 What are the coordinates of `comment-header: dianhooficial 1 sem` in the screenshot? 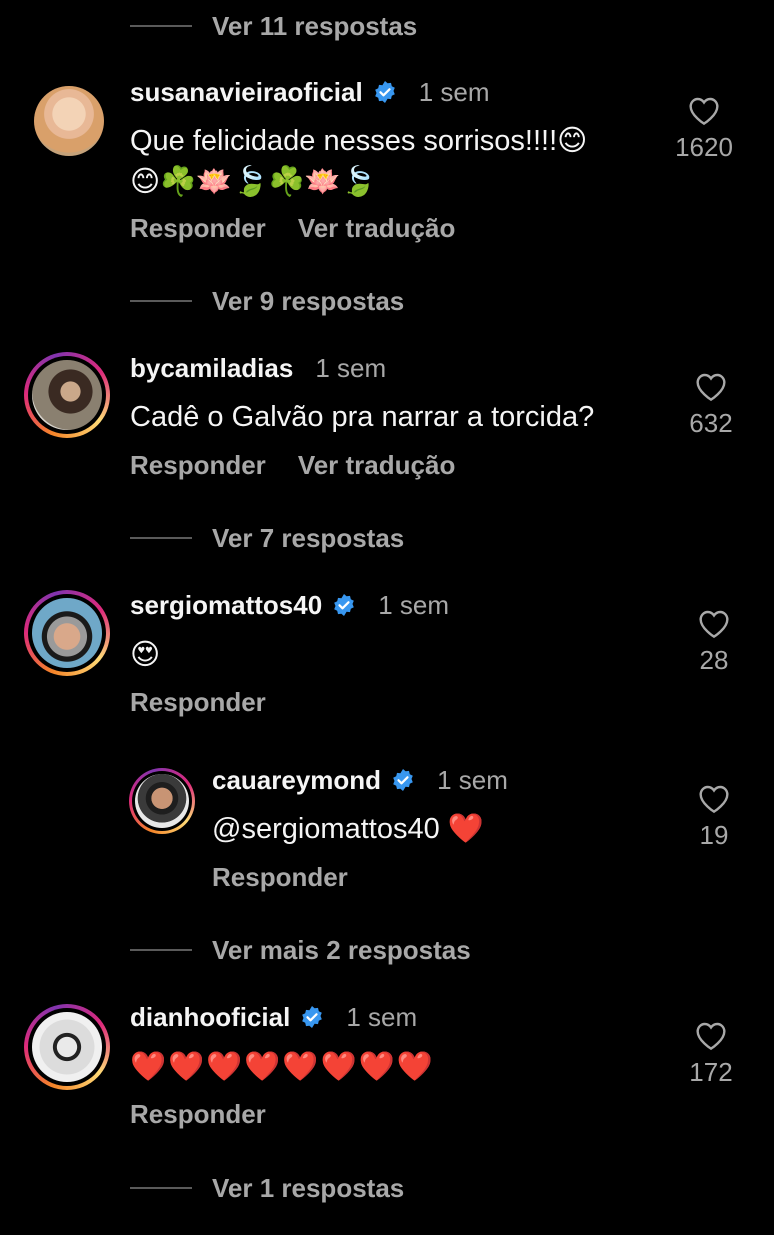 It's located at (273, 1017).